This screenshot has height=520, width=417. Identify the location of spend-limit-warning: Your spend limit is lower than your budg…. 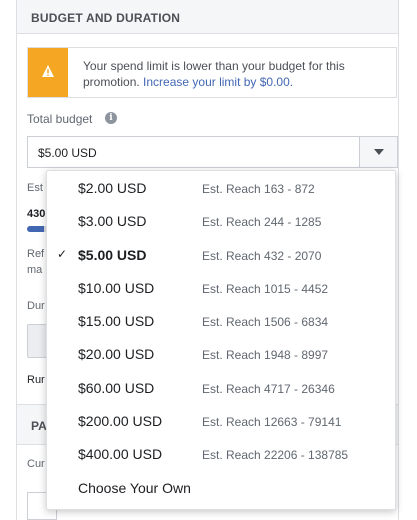
(212, 72).